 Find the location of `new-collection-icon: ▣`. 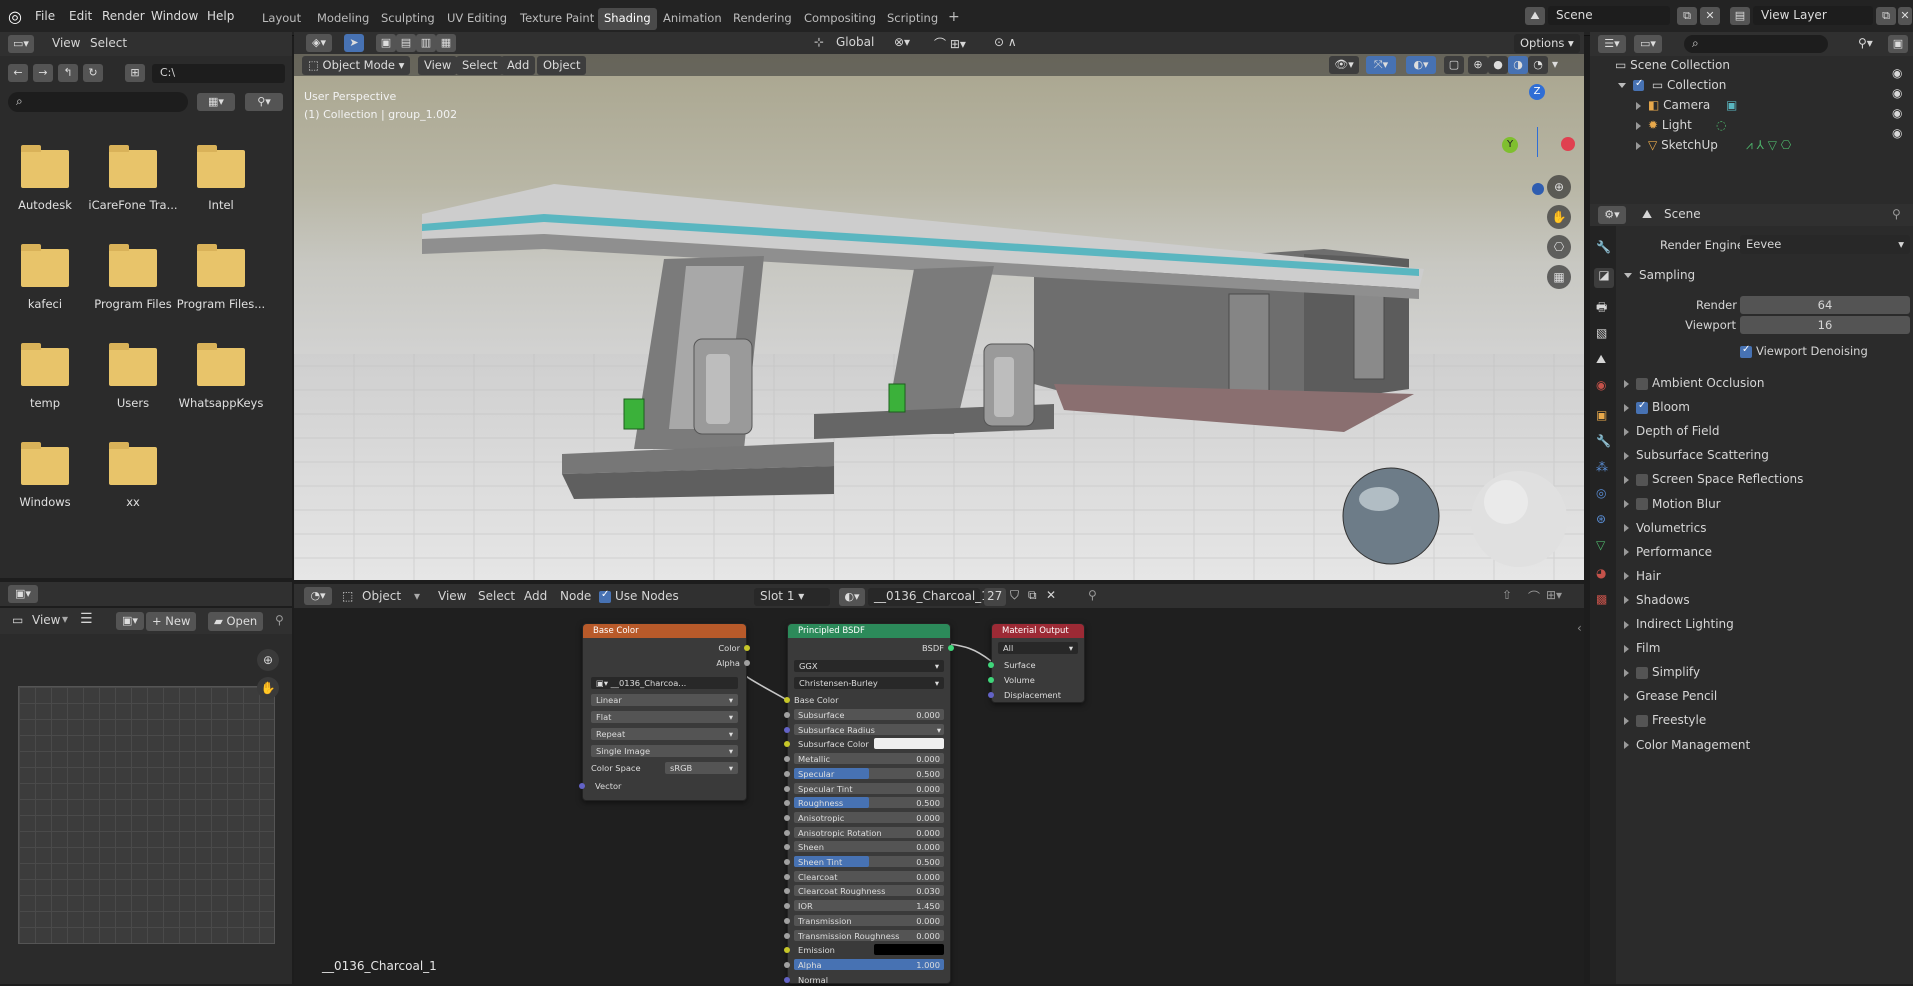

new-collection-icon: ▣ is located at coordinates (1898, 44).